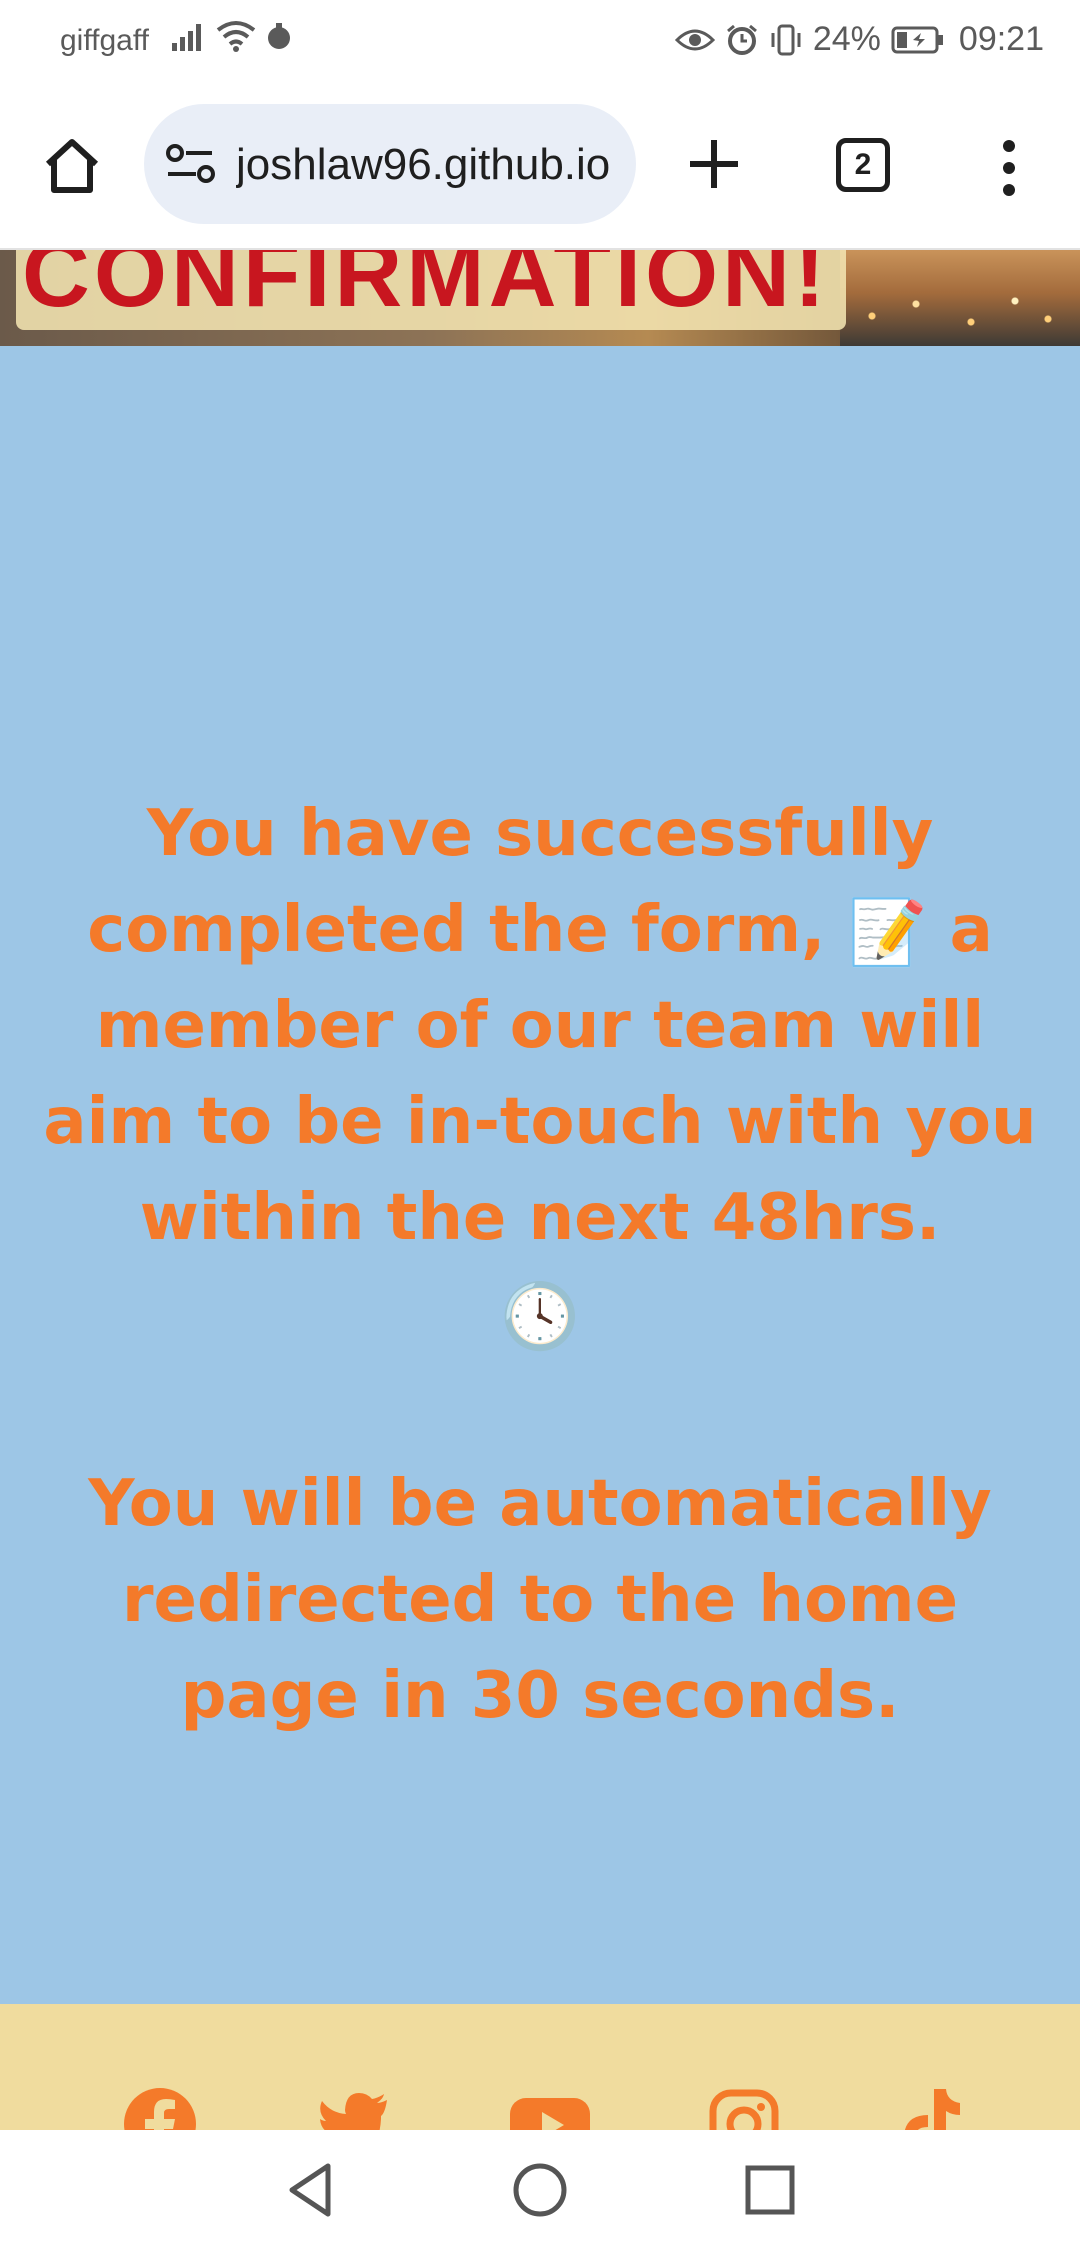 This screenshot has height=2244, width=1080. What do you see at coordinates (744, 2109) in the screenshot?
I see `instagram-icon` at bounding box center [744, 2109].